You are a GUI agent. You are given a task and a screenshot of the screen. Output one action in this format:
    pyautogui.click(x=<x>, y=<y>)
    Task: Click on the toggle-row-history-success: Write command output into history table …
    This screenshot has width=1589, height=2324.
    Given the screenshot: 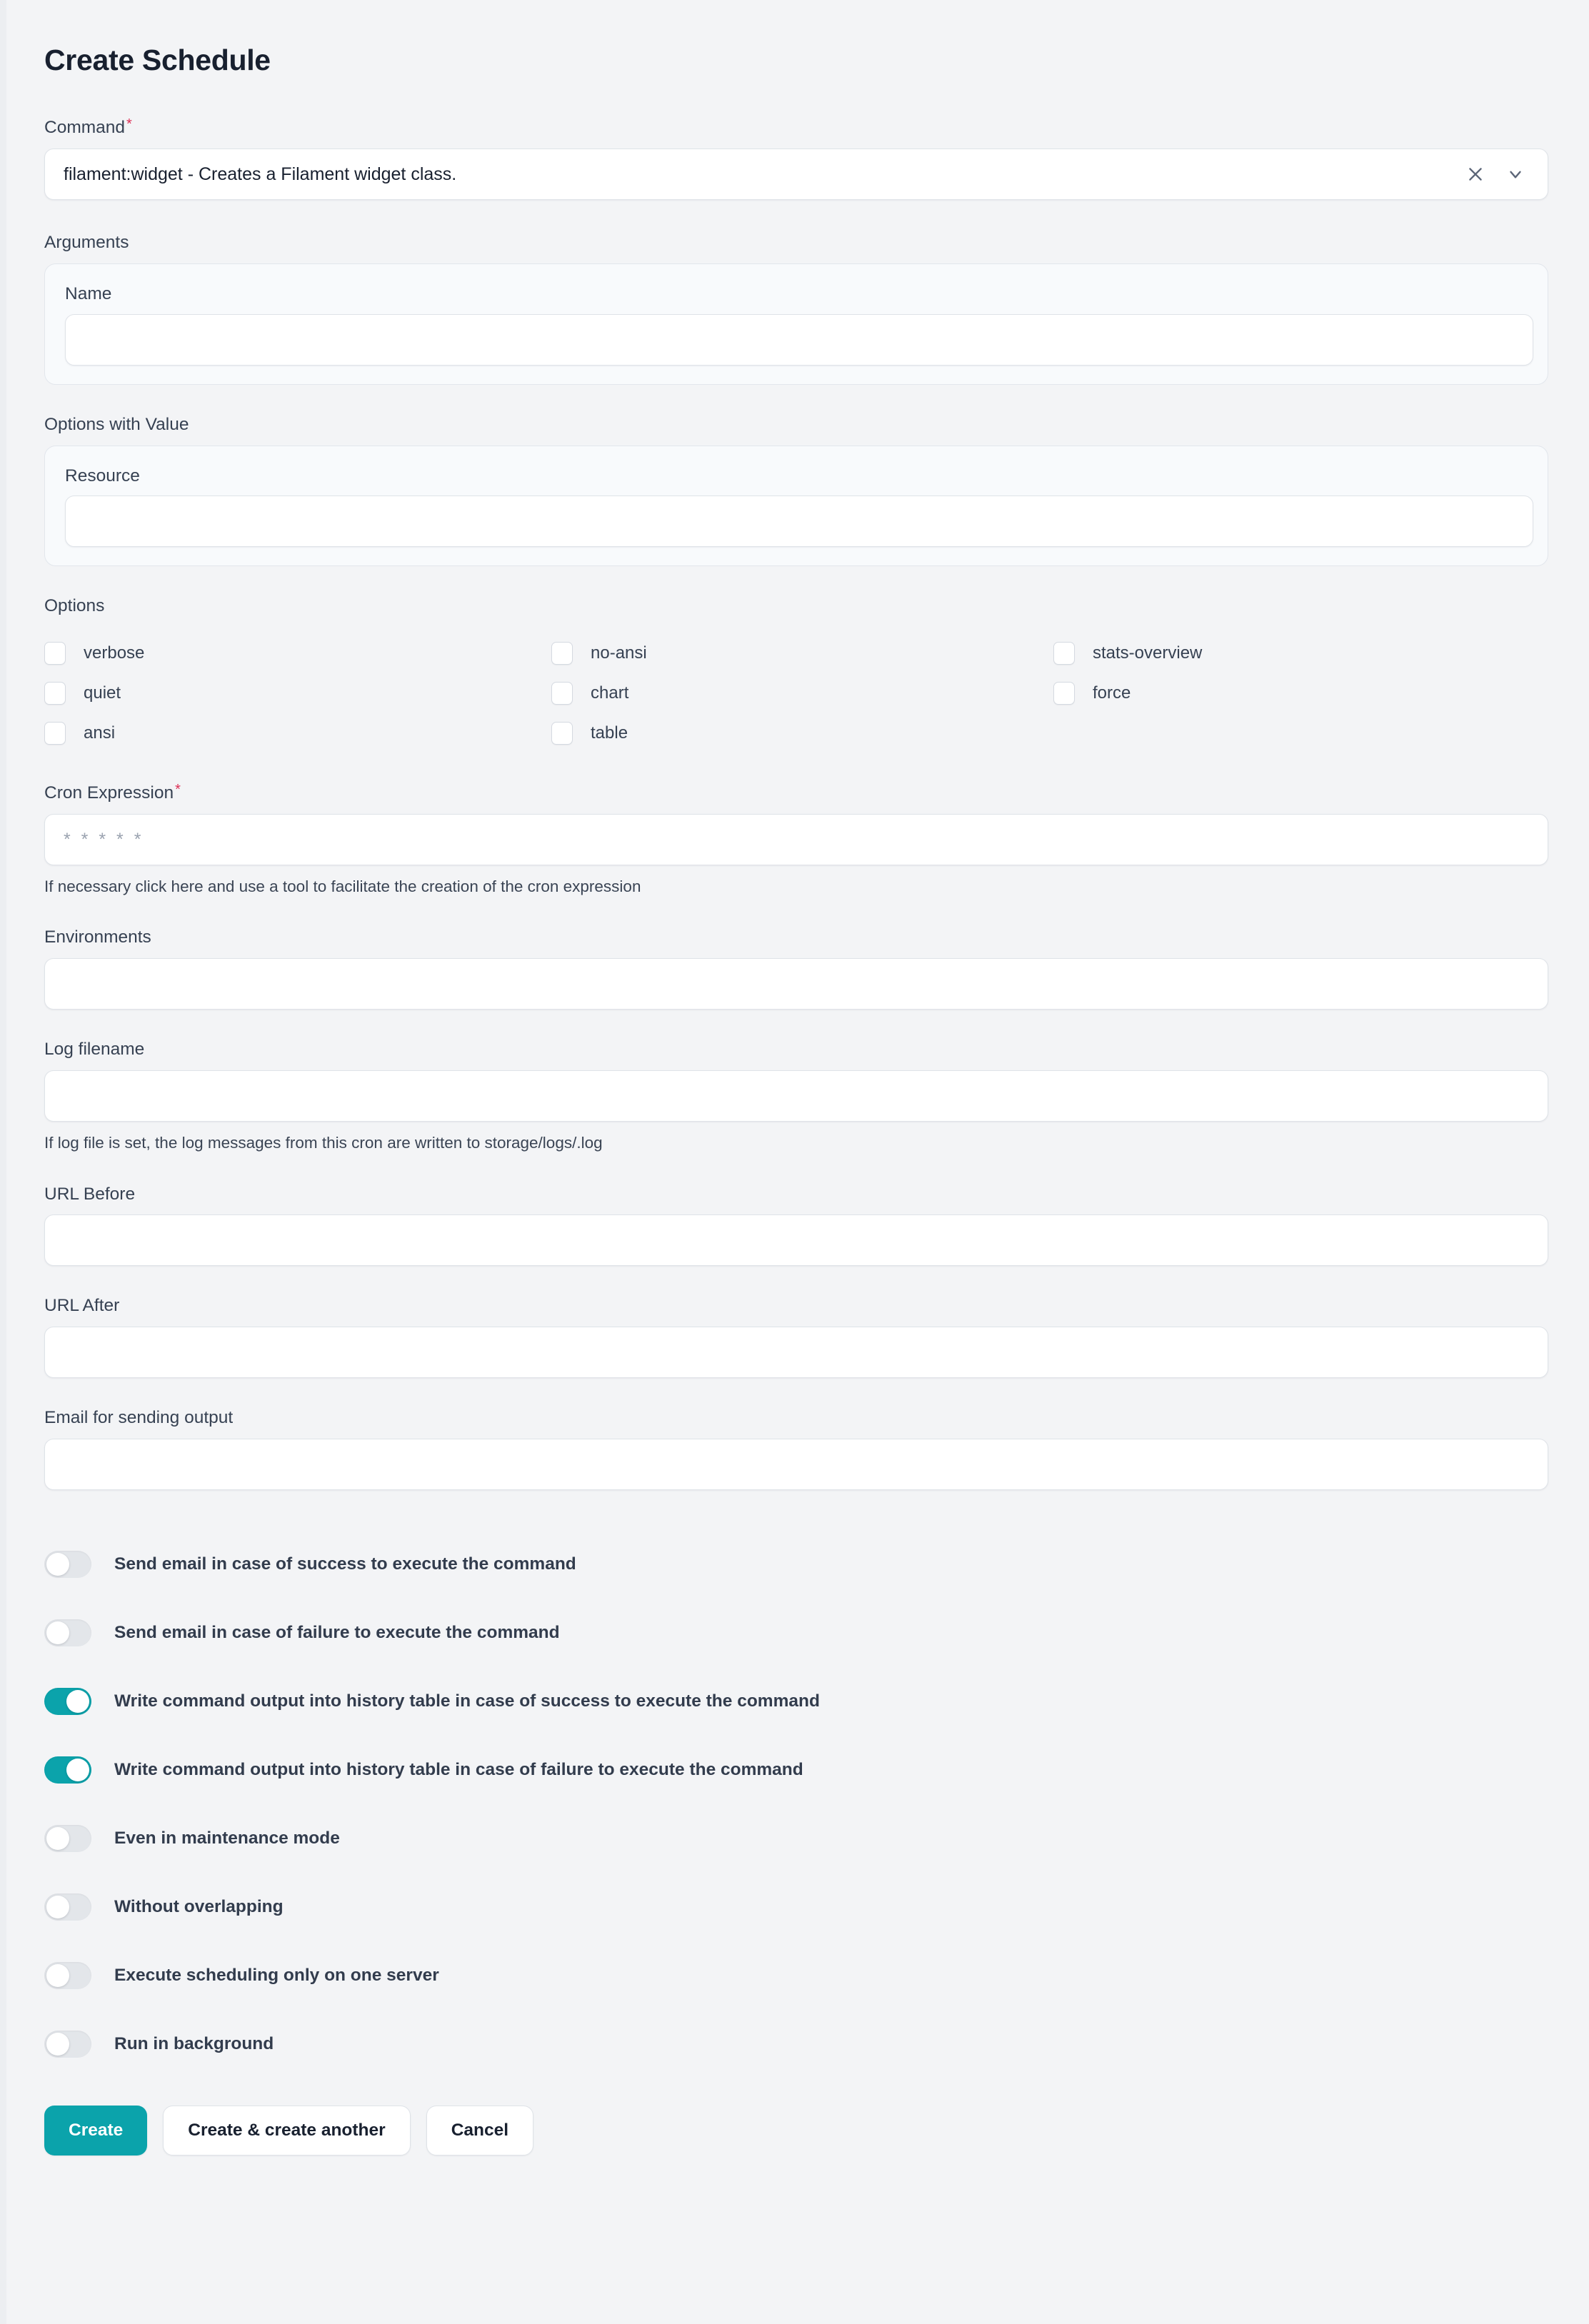 What is the action you would take?
    pyautogui.click(x=775, y=1701)
    